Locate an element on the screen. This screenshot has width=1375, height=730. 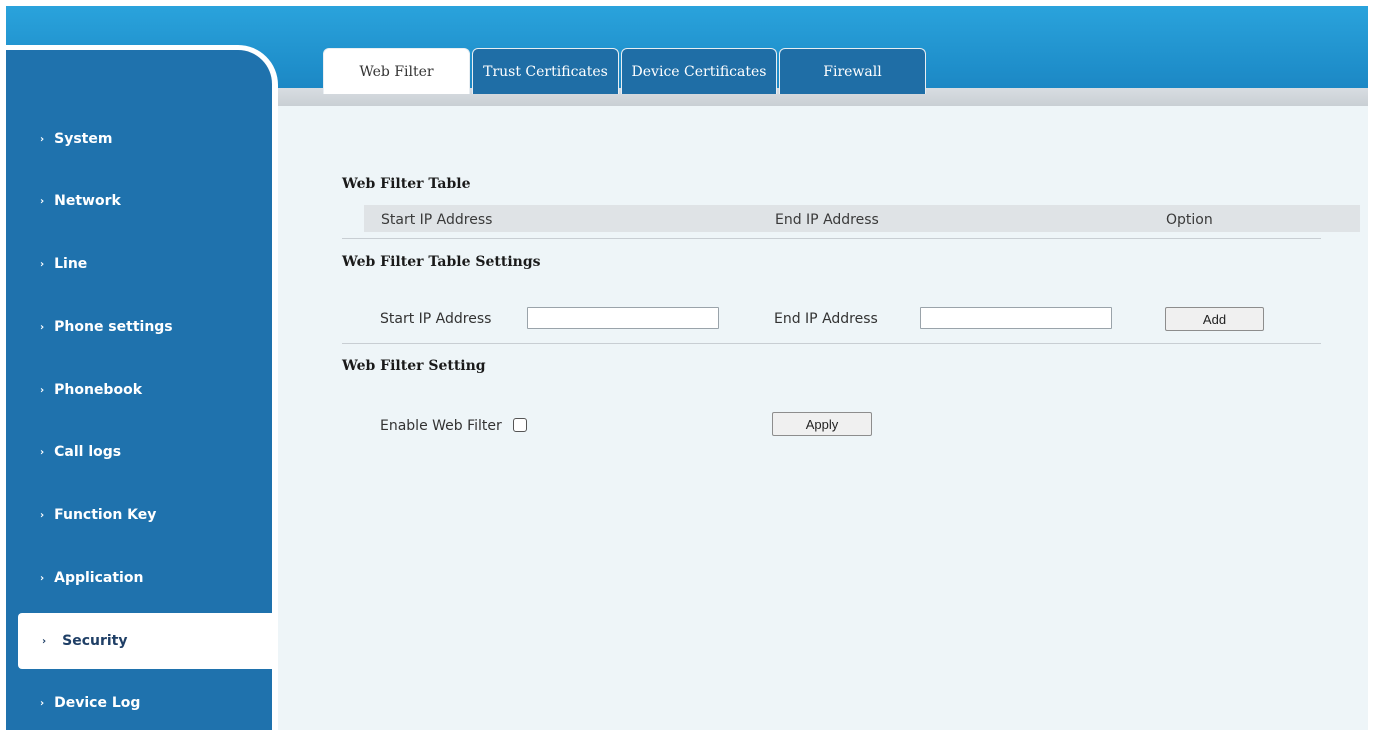
sidebar-item-system: › System is located at coordinates (139, 139).